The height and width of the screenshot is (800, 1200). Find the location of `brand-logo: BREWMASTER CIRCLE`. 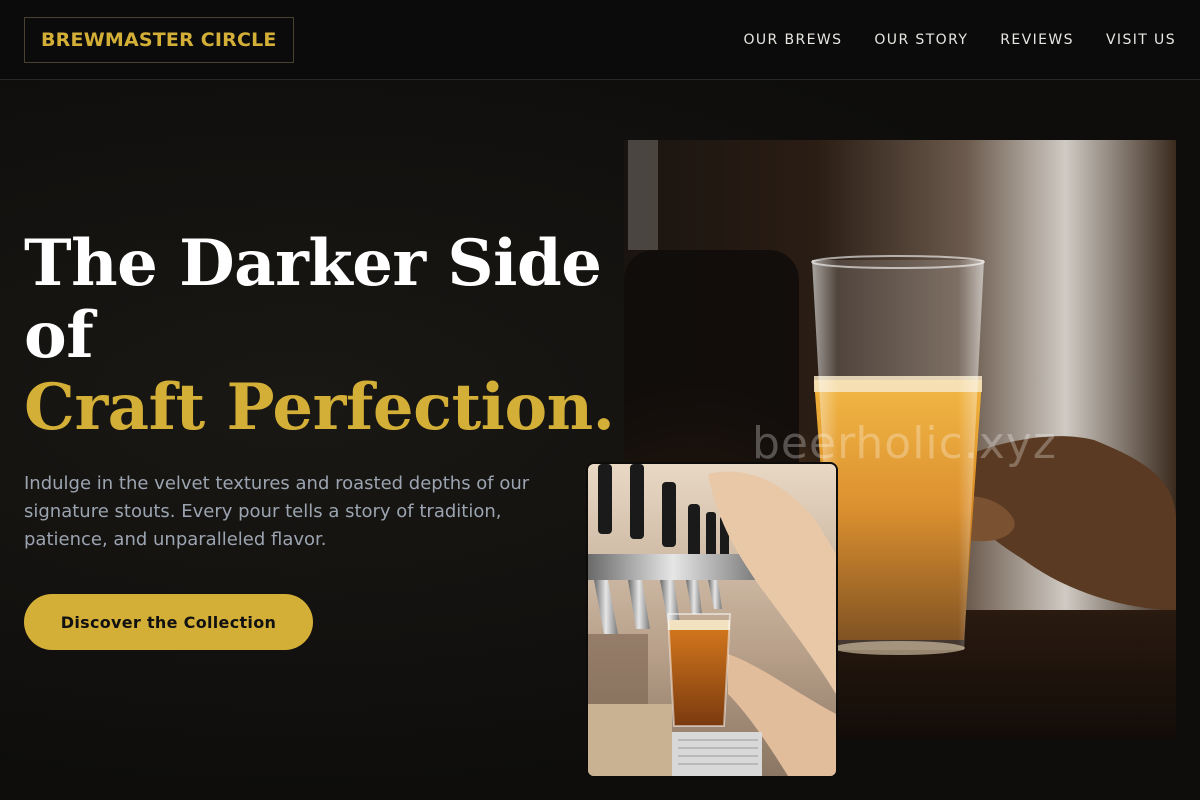

brand-logo: BREWMASTER CIRCLE is located at coordinates (159, 40).